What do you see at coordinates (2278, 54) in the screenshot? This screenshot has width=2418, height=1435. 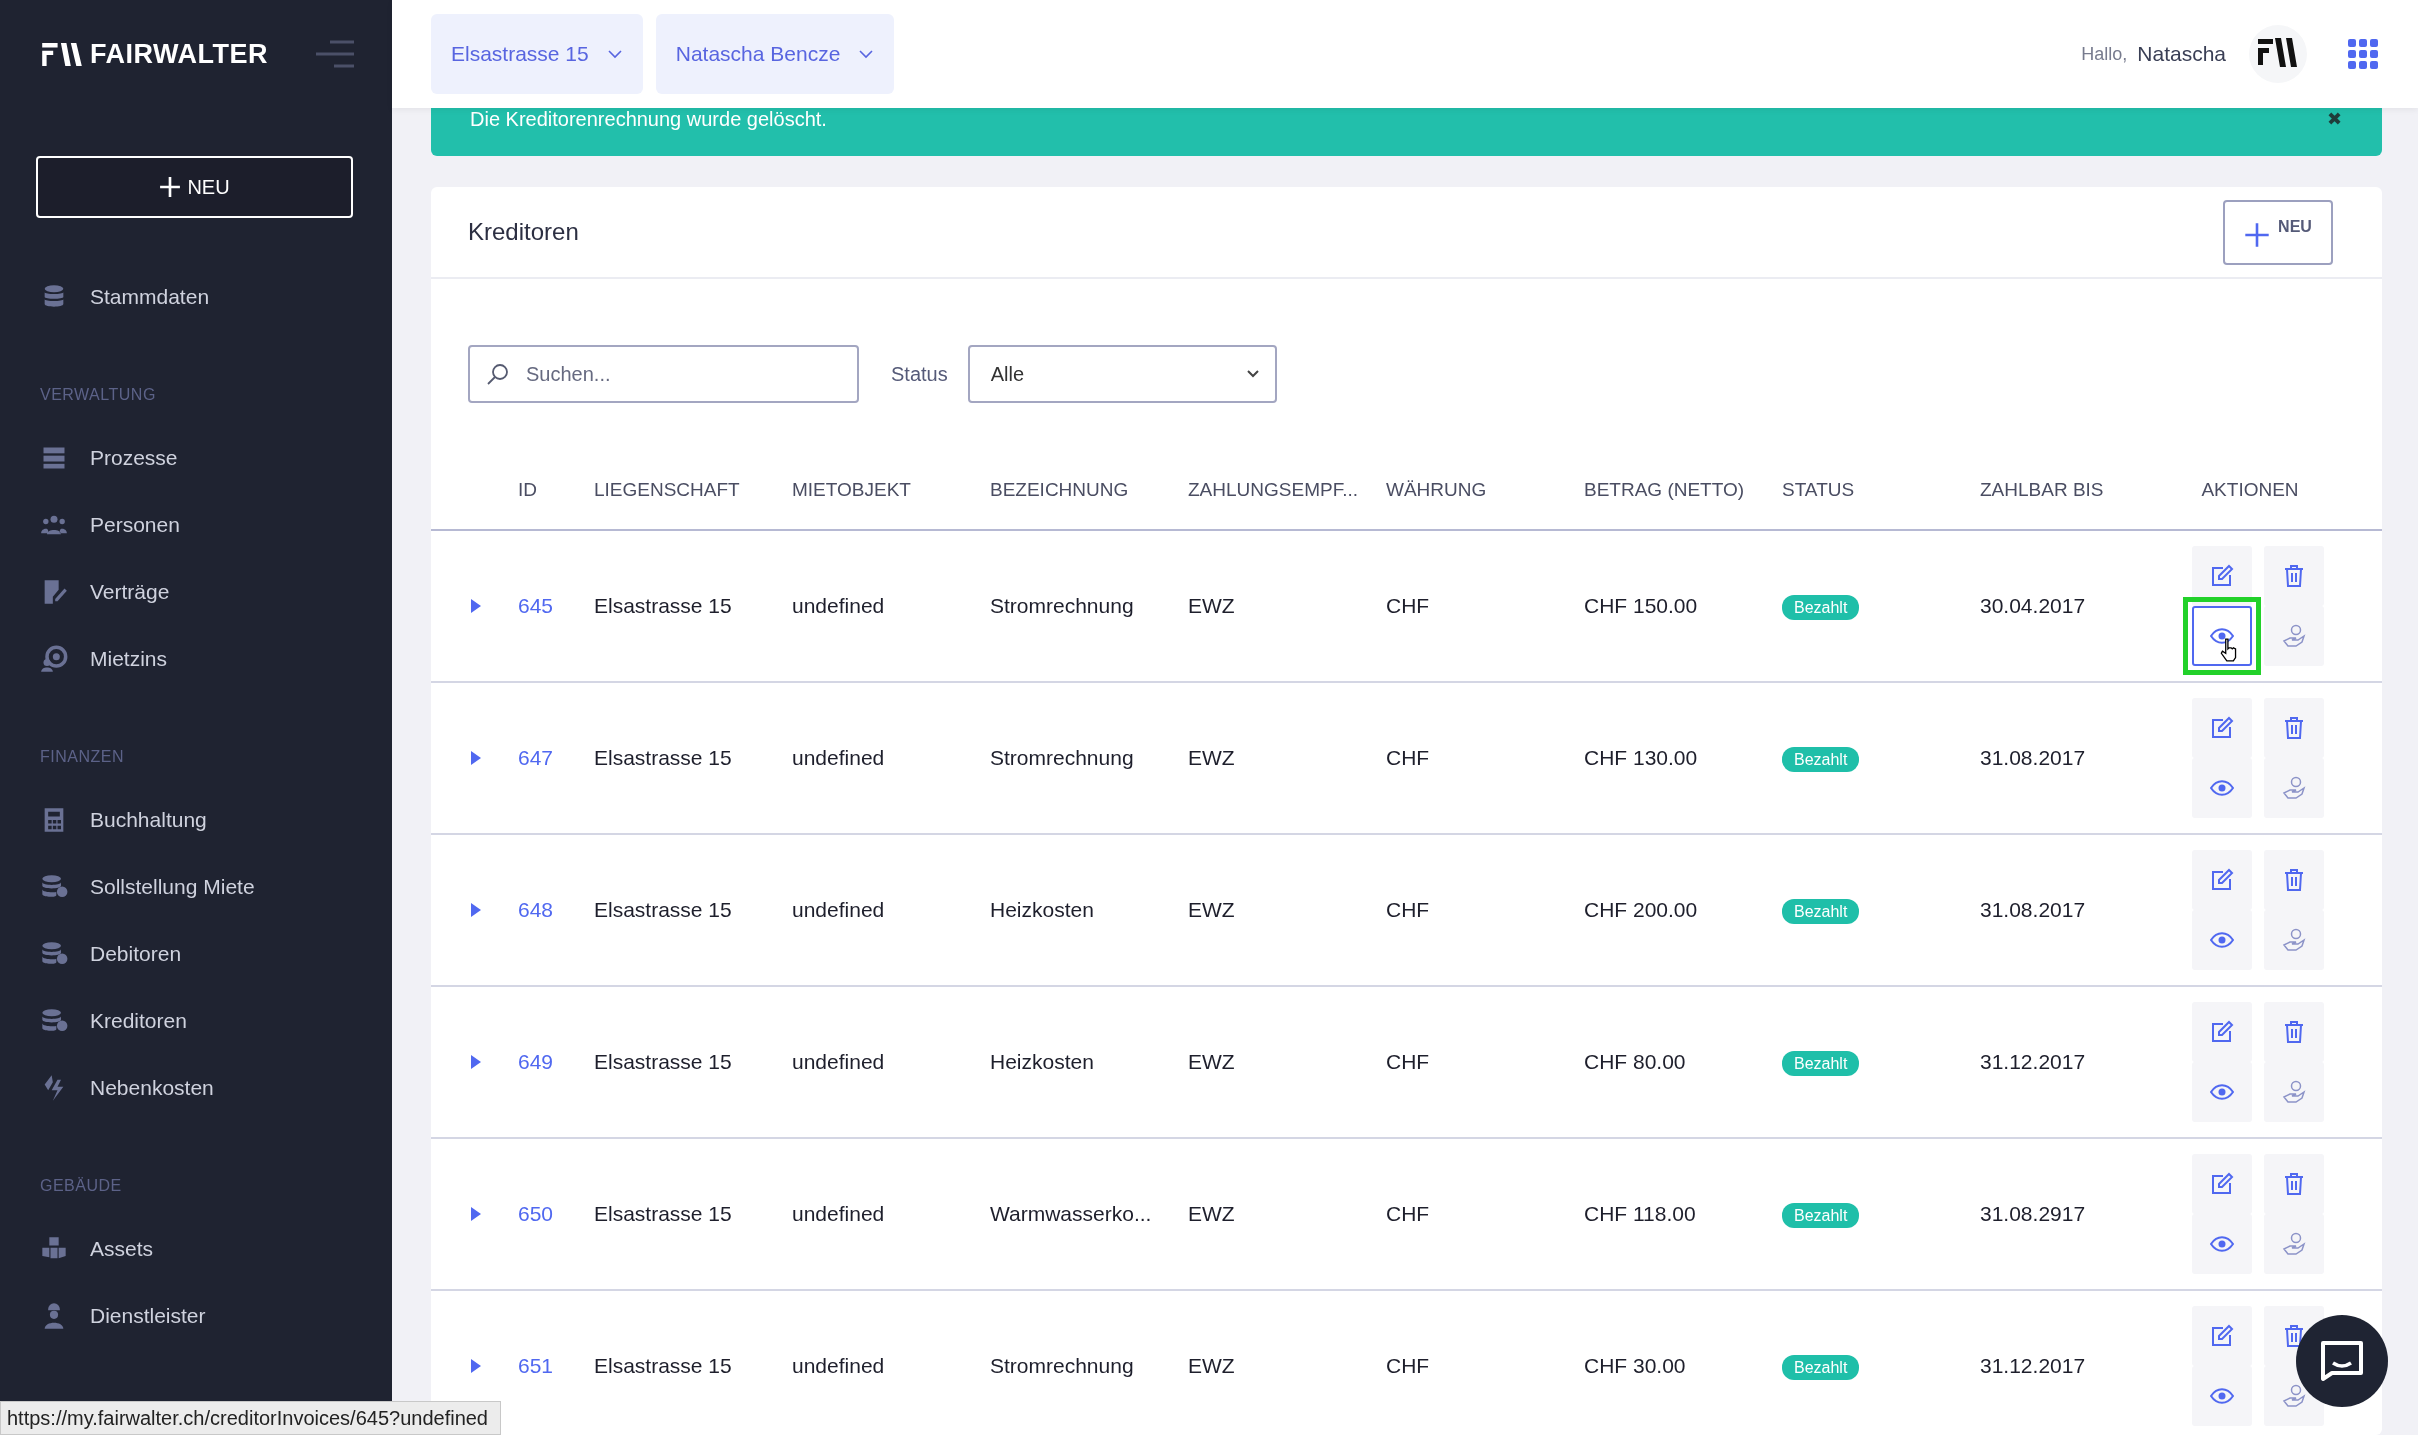 I see `user-avatar` at bounding box center [2278, 54].